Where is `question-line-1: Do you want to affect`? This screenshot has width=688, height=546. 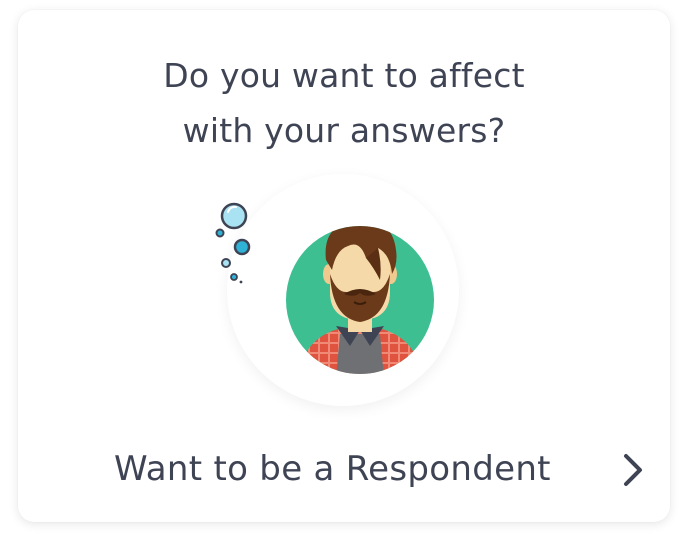
question-line-1: Do you want to affect is located at coordinates (344, 75).